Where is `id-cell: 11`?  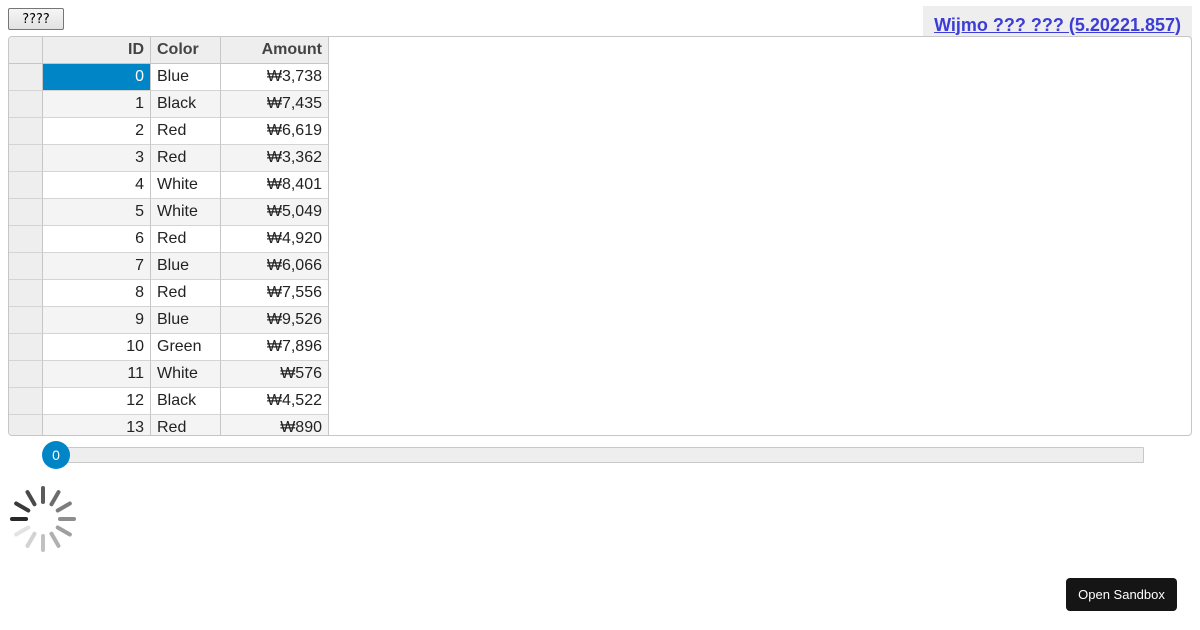 id-cell: 11 is located at coordinates (97, 374).